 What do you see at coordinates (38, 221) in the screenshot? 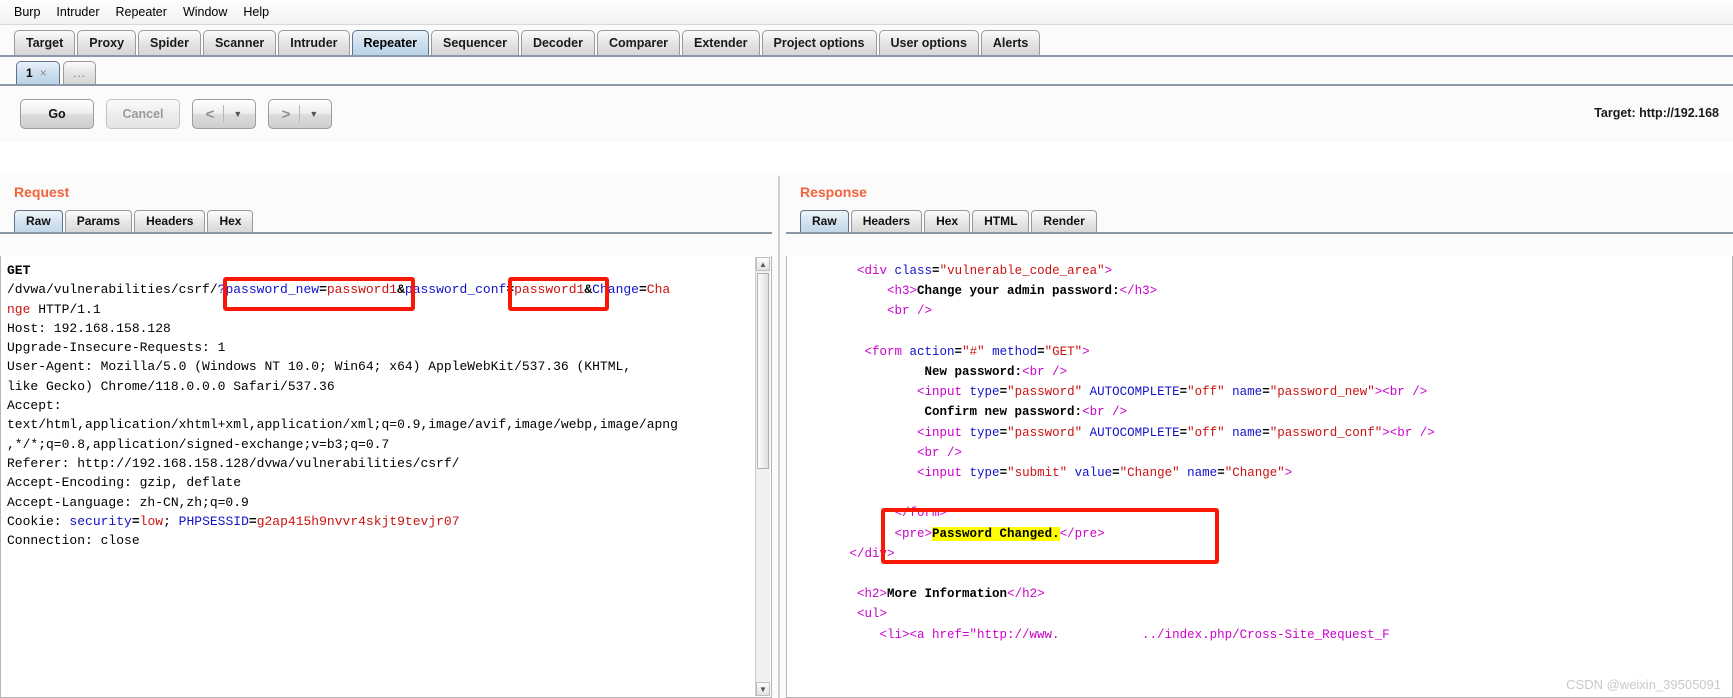
I see `request-tab-raw: Raw` at bounding box center [38, 221].